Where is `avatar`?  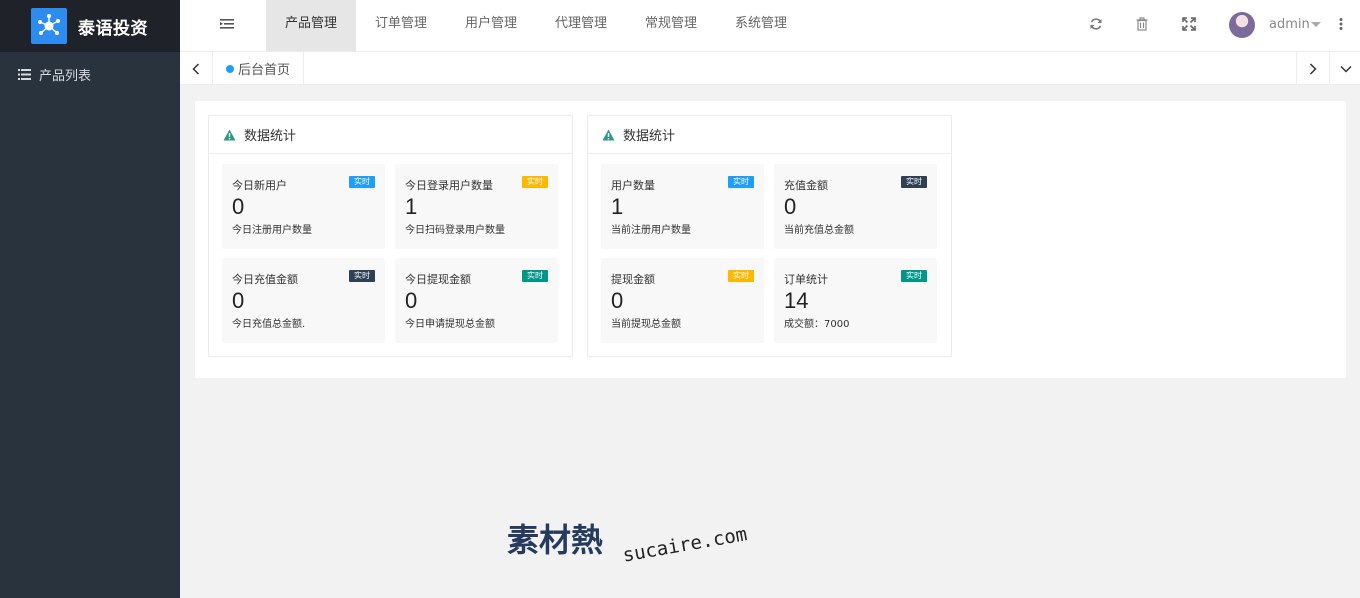
avatar is located at coordinates (1242, 25).